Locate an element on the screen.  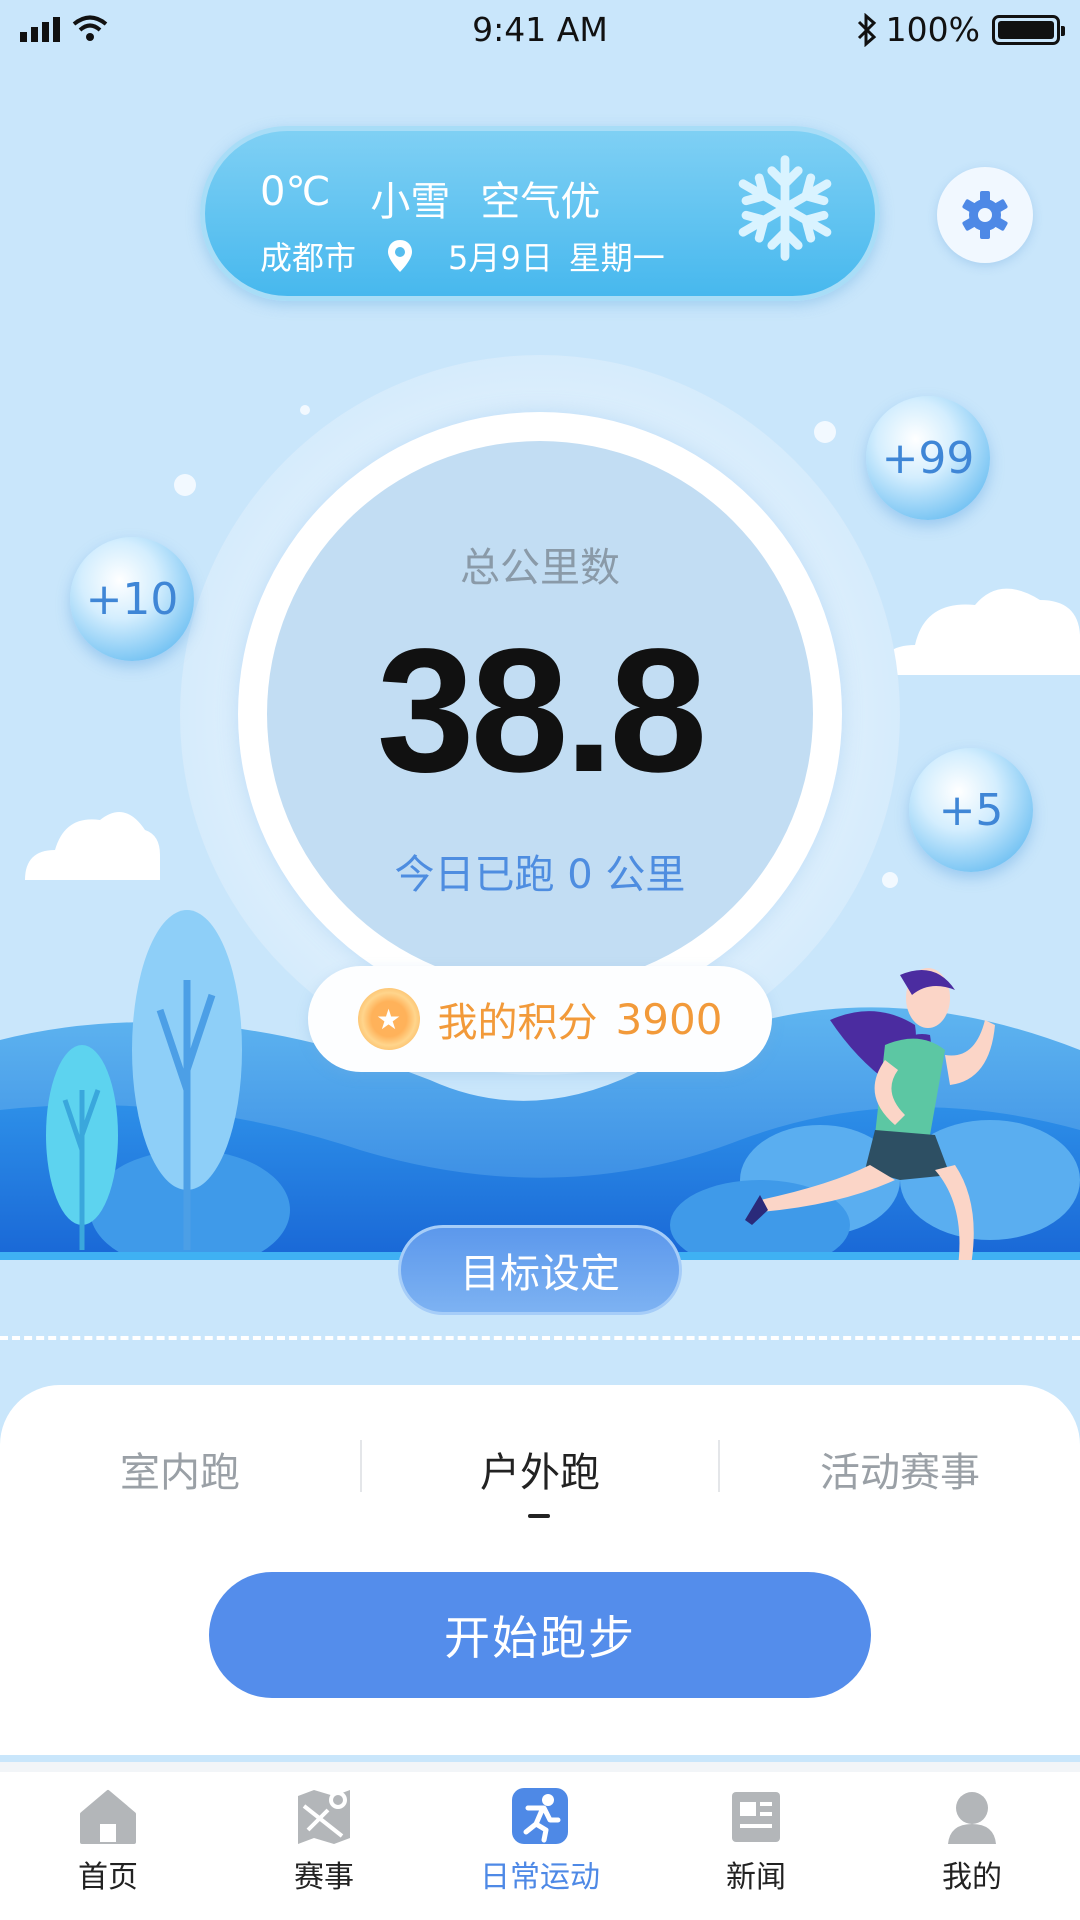
points-bubble-99: +99 is located at coordinates (928, 458).